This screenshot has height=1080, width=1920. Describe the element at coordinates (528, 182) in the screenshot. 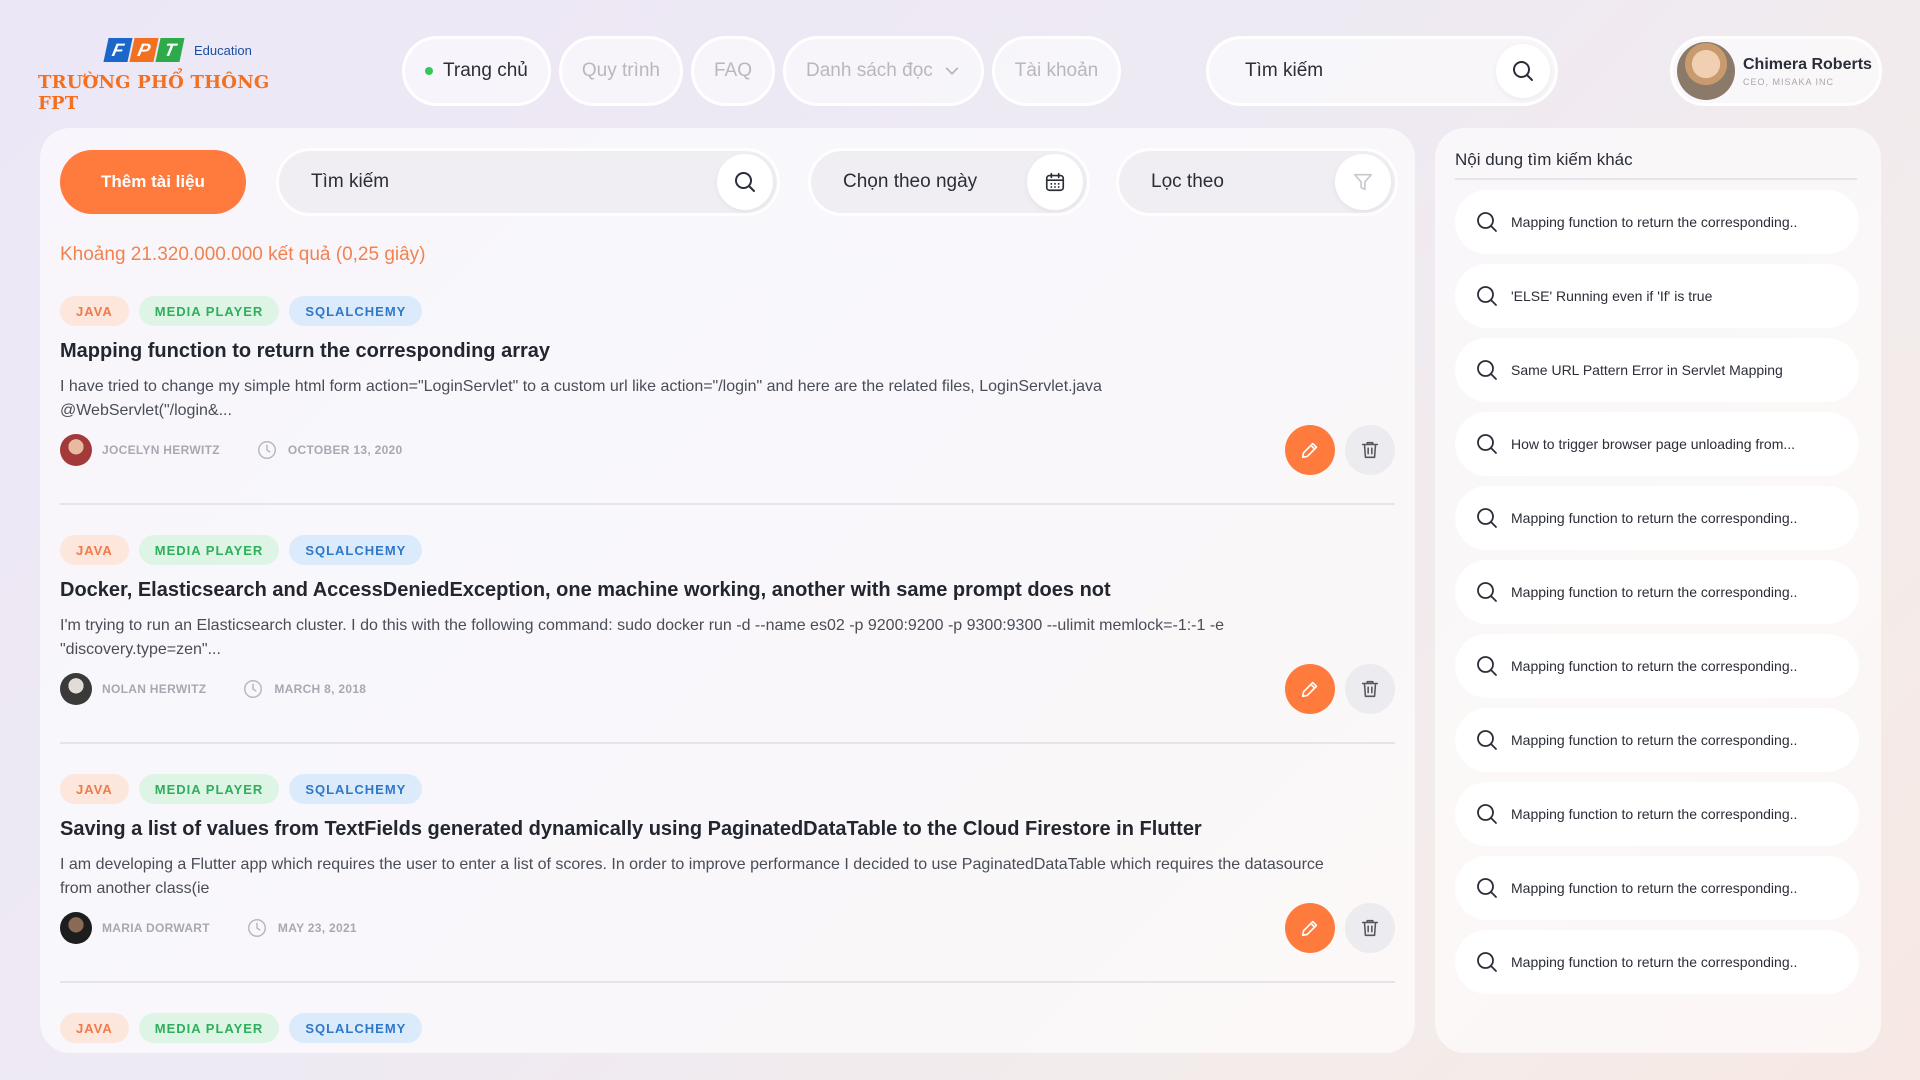

I see `document-search-input: Tìm kiếm` at that location.